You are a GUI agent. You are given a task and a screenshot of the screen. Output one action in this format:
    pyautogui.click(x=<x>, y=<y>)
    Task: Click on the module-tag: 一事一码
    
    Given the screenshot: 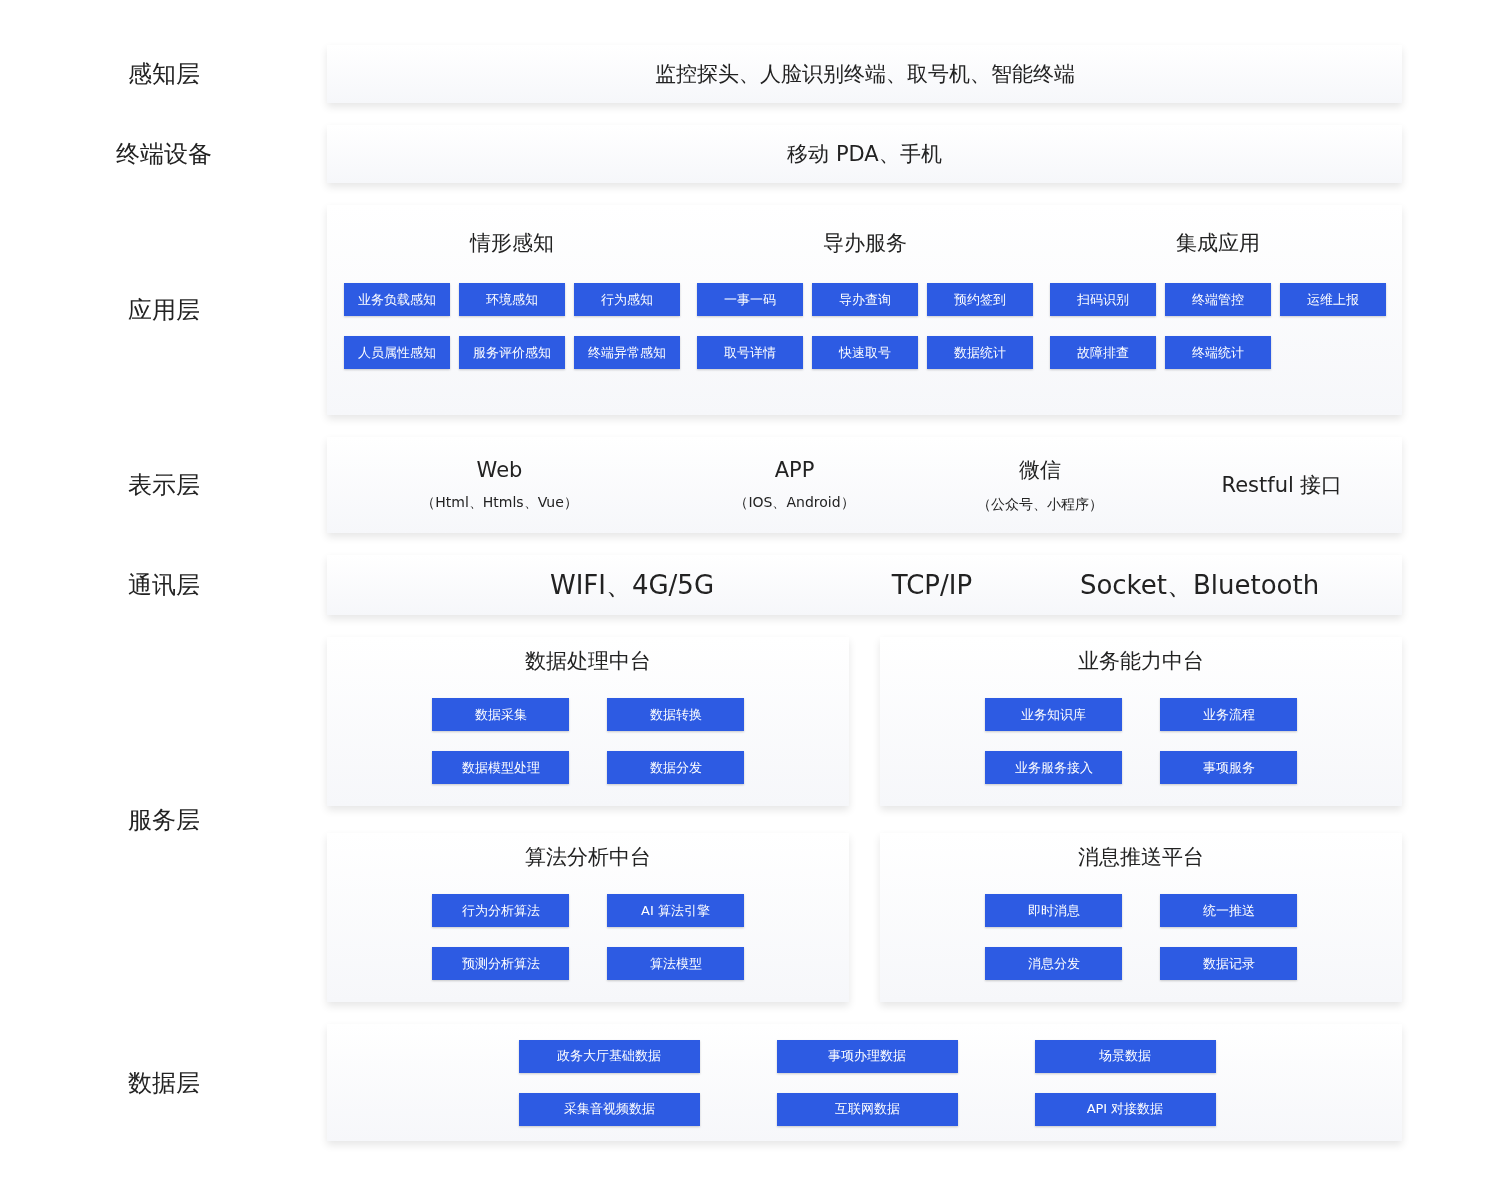 What is the action you would take?
    pyautogui.click(x=749, y=299)
    